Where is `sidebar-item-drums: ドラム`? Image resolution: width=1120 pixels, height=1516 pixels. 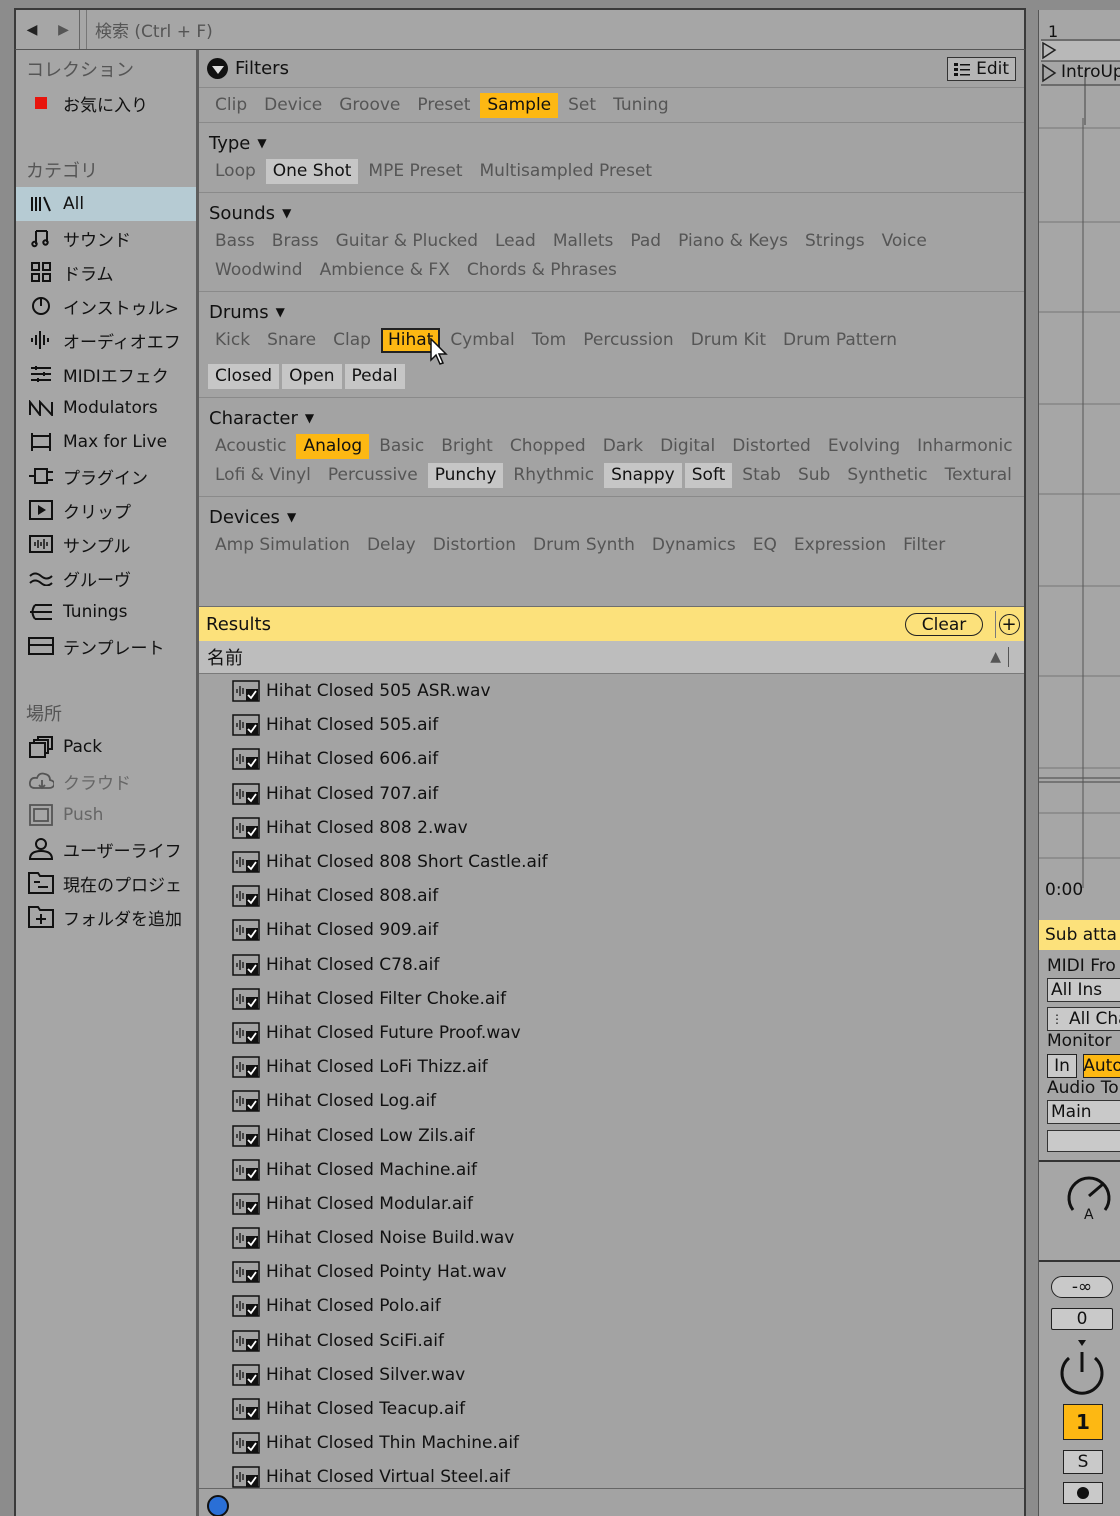
sidebar-item-drums: ドラム is located at coordinates (106, 272).